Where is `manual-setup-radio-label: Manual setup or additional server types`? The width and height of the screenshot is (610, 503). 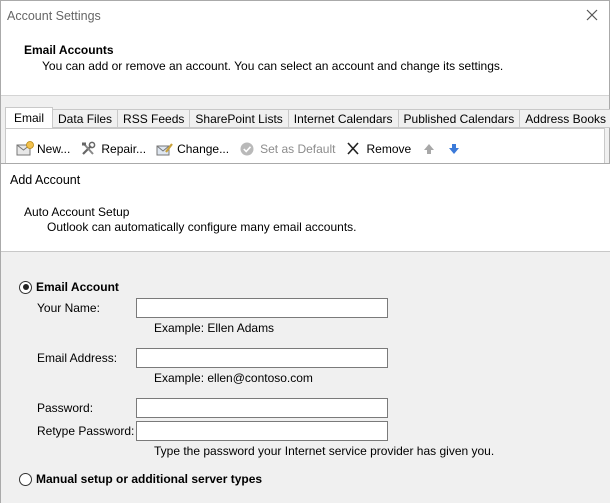
manual-setup-radio-label: Manual setup or additional server types is located at coordinates (149, 479).